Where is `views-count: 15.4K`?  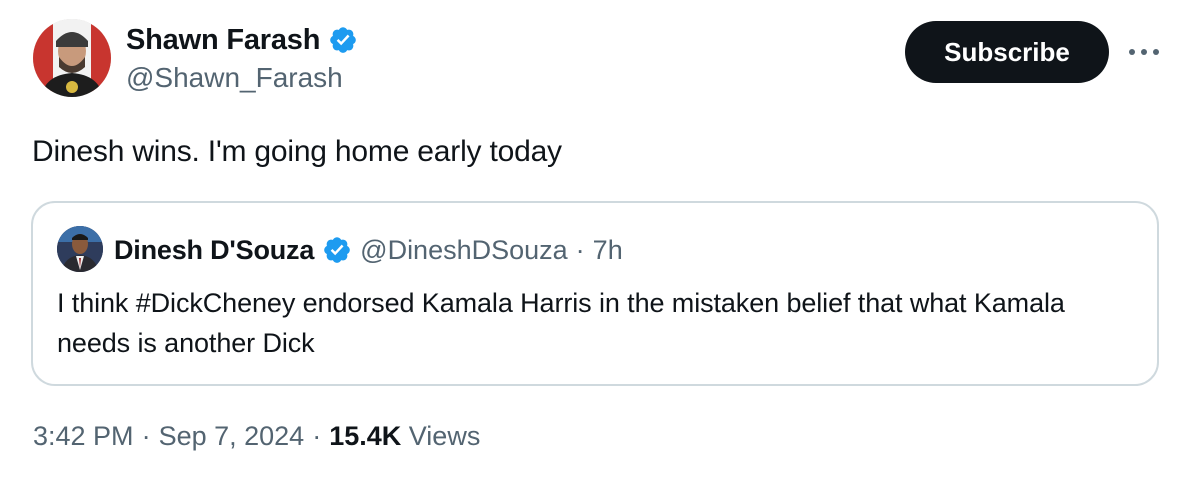
views-count: 15.4K is located at coordinates (365, 436).